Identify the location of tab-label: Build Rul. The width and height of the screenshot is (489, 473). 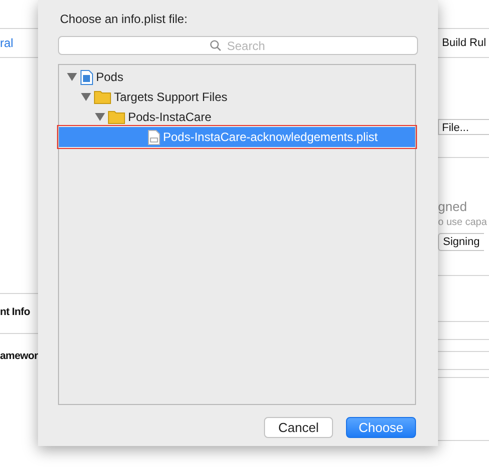
(462, 43).